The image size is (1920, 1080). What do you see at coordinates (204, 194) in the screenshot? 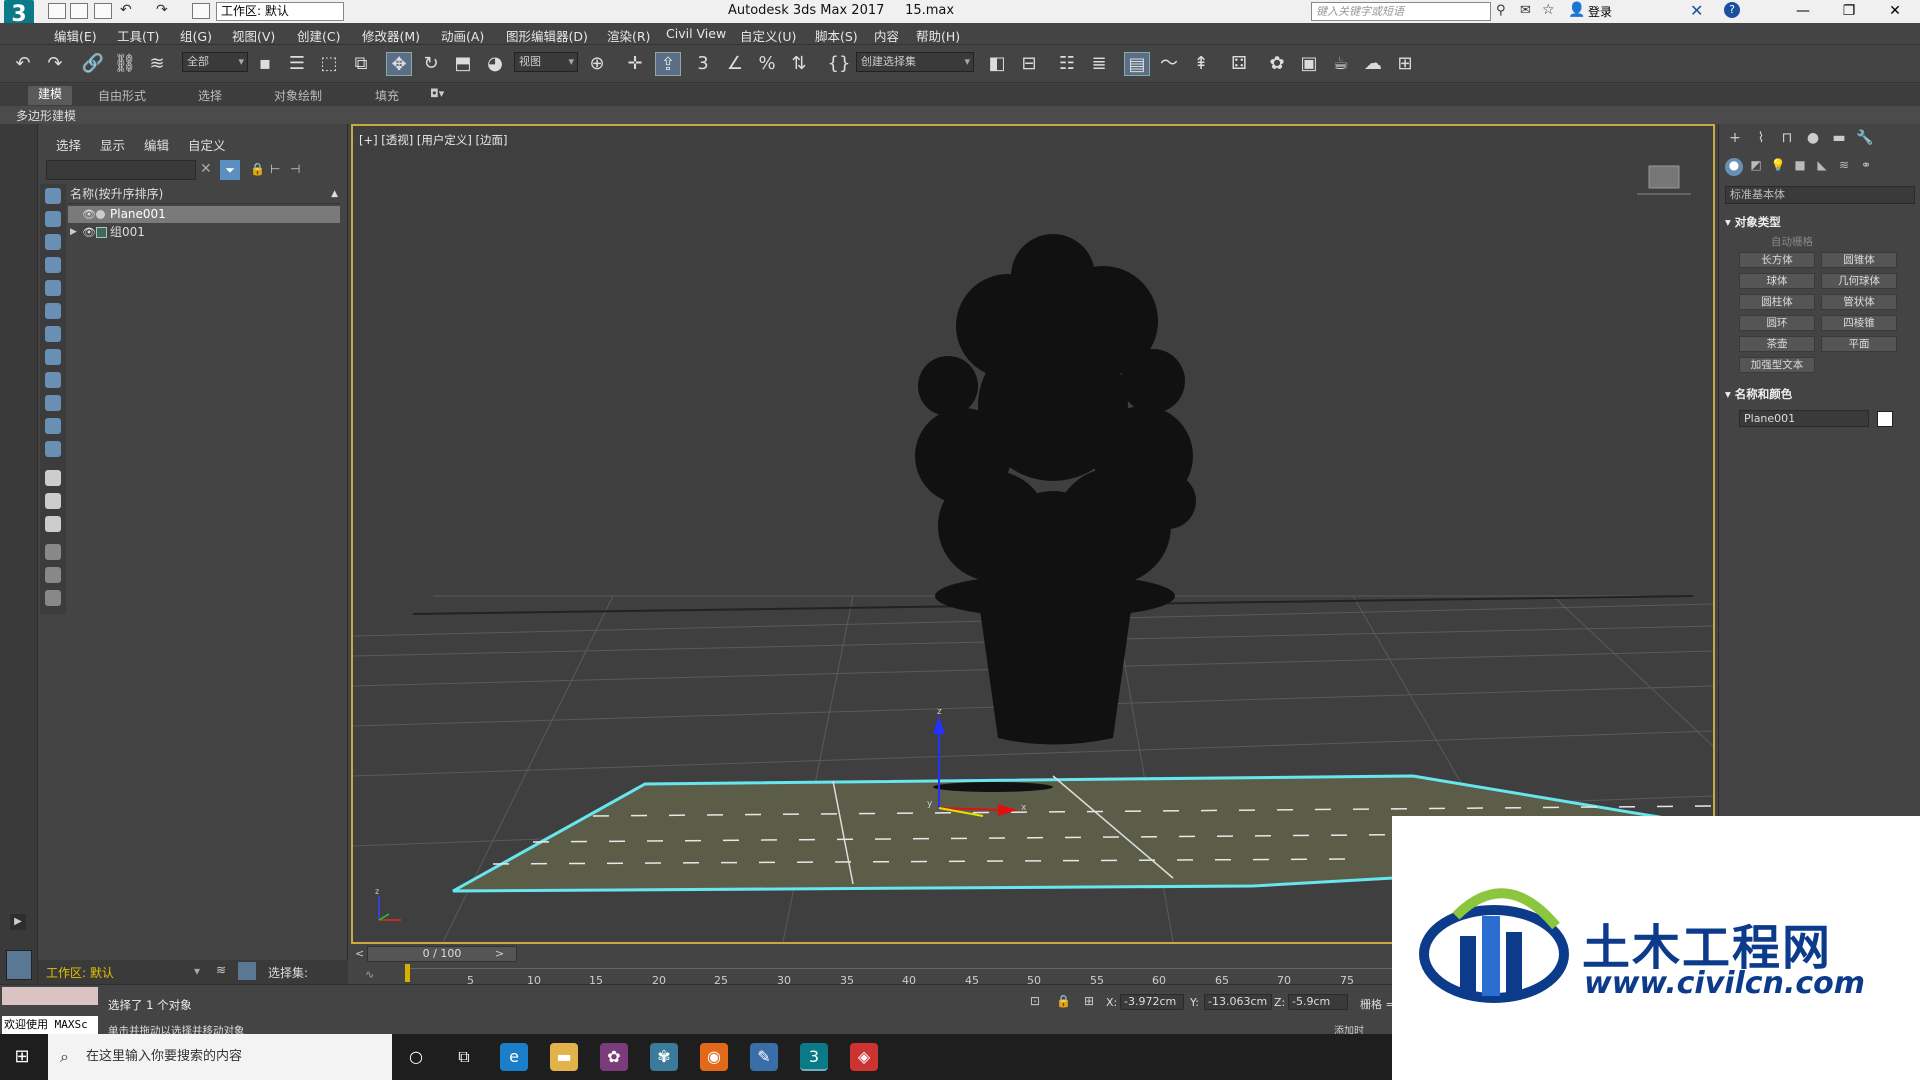
I see `column-header-name: 名称(按升序排序) ▲` at bounding box center [204, 194].